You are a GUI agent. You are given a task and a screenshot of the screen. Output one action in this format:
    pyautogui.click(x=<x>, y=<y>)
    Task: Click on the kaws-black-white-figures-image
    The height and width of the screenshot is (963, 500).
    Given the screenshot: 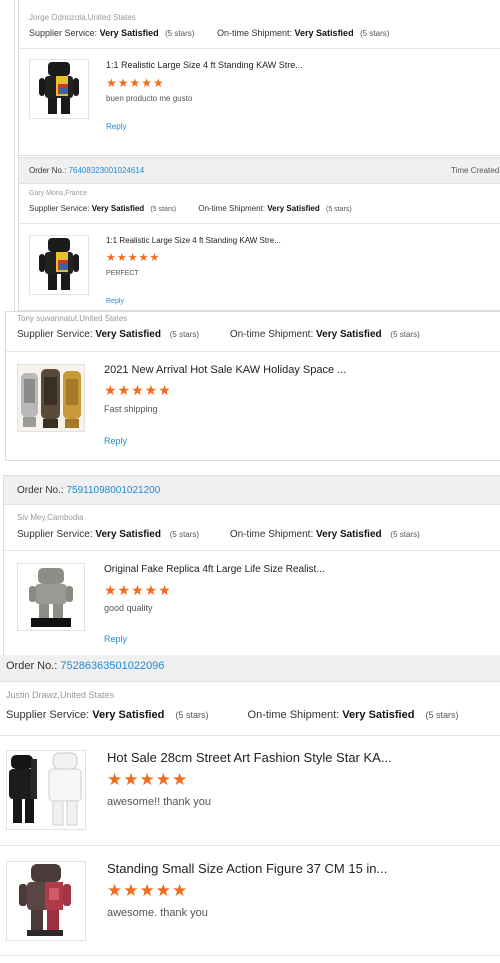 What is the action you would take?
    pyautogui.click(x=45, y=789)
    